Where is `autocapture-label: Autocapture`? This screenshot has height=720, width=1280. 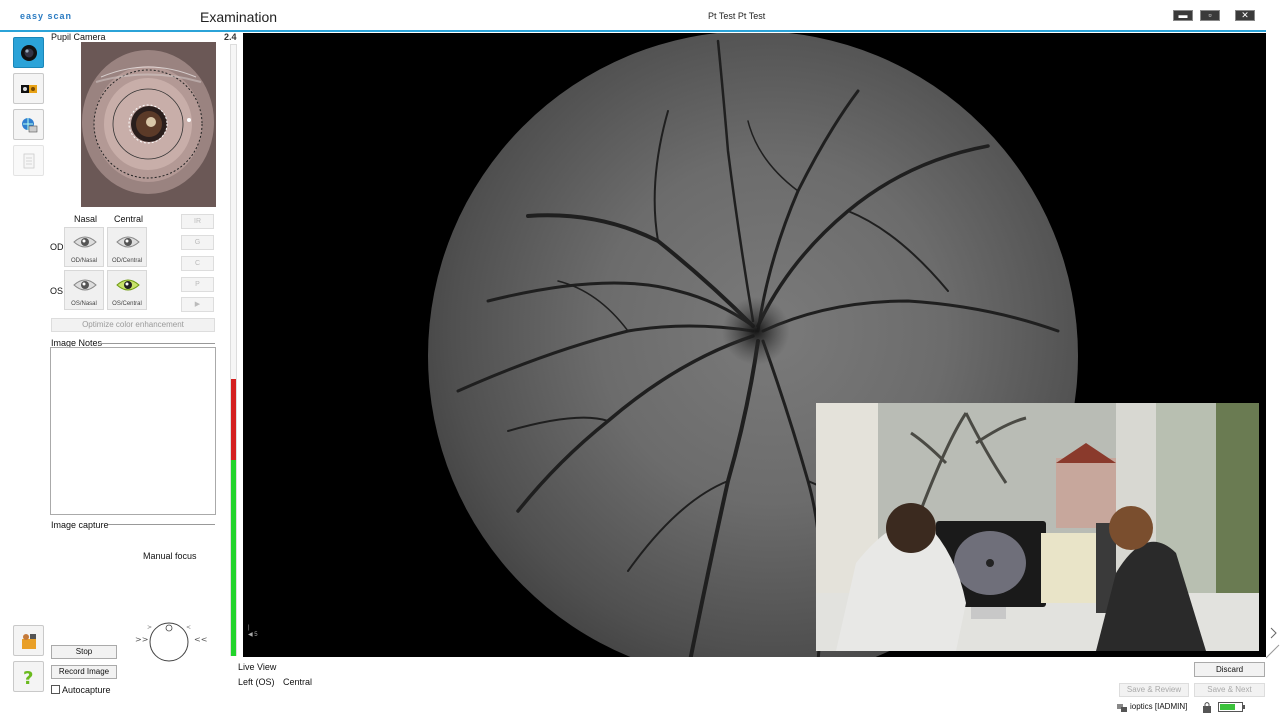 autocapture-label: Autocapture is located at coordinates (86, 690).